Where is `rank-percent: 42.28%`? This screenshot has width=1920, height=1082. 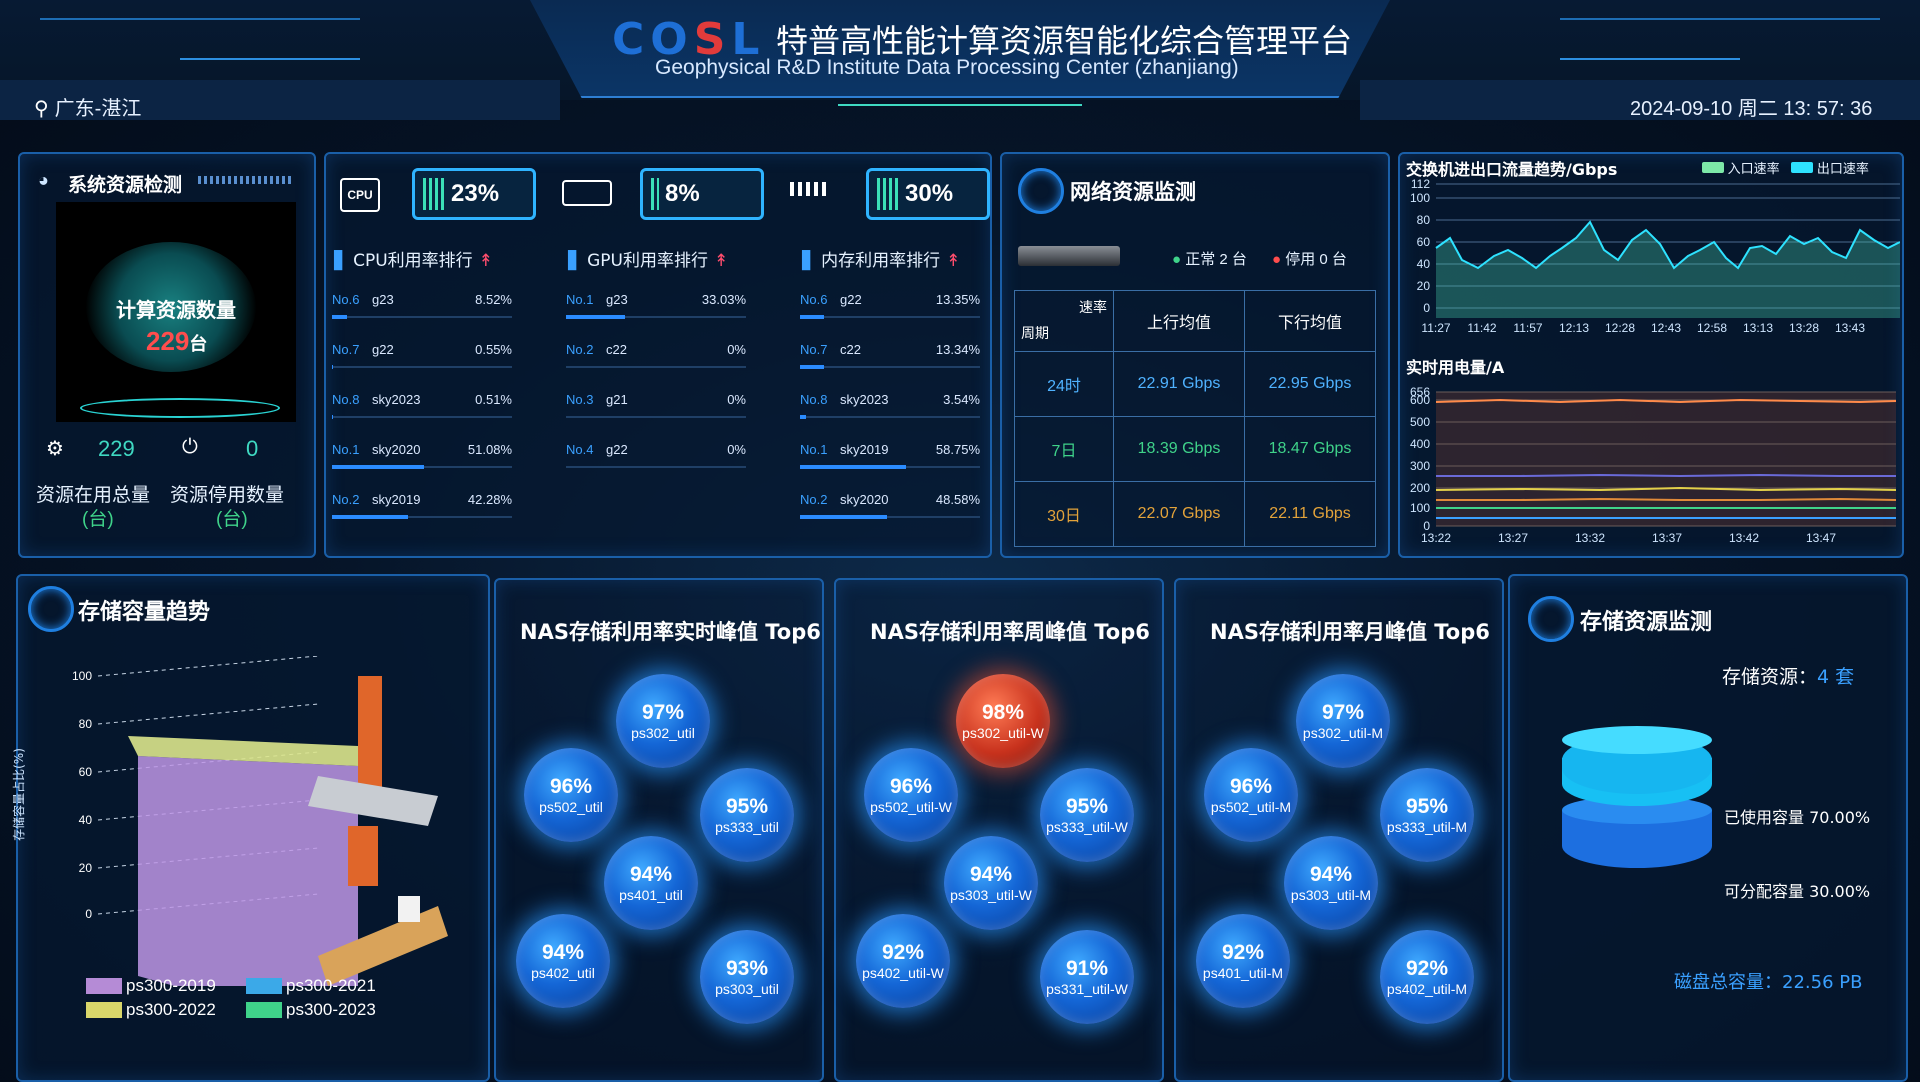 rank-percent: 42.28% is located at coordinates (489, 499).